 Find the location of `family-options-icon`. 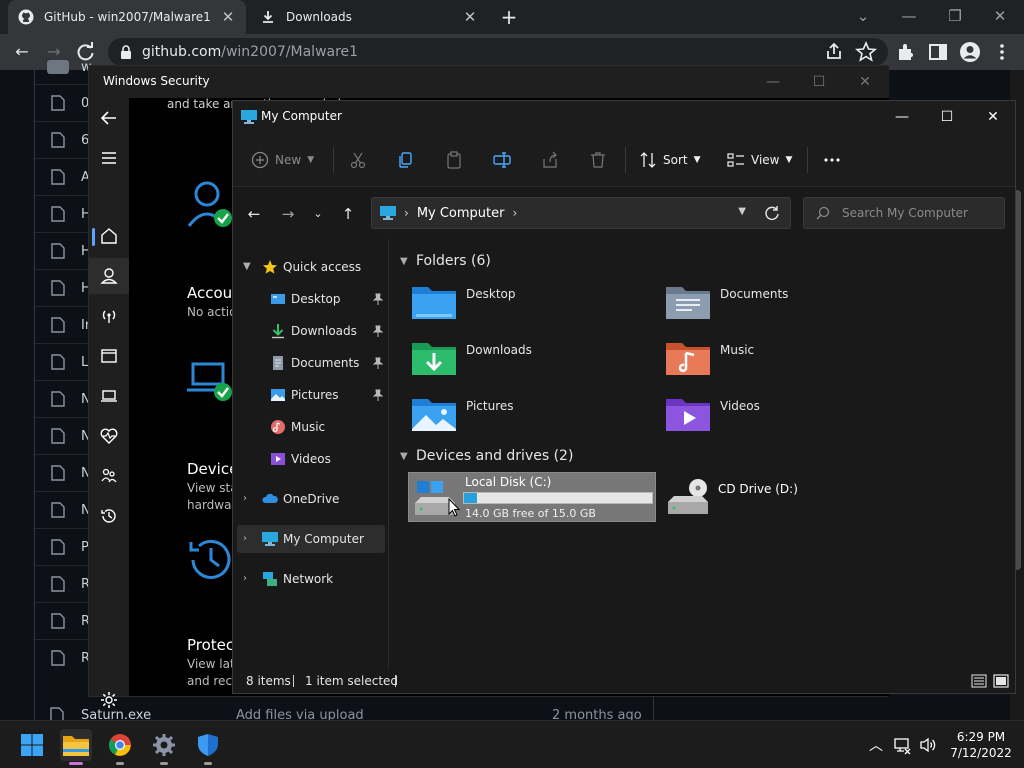

family-options-icon is located at coordinates (109, 476).